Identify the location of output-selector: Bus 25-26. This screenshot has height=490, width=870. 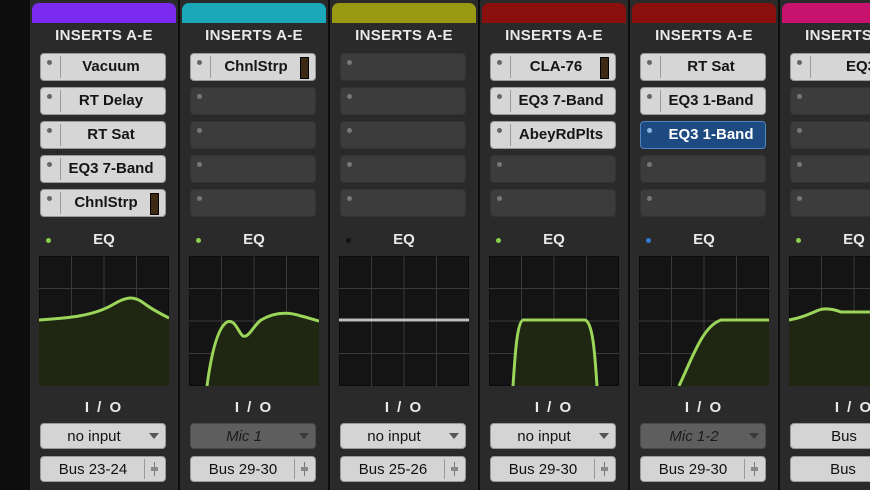
(403, 469).